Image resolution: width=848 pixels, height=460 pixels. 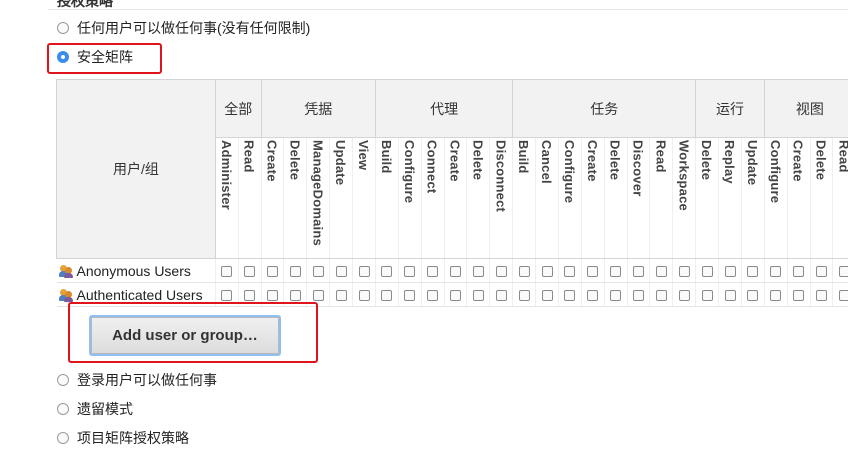 What do you see at coordinates (123, 438) in the screenshot?
I see `strategy-project-matrix-option: 项目矩阵授权策略` at bounding box center [123, 438].